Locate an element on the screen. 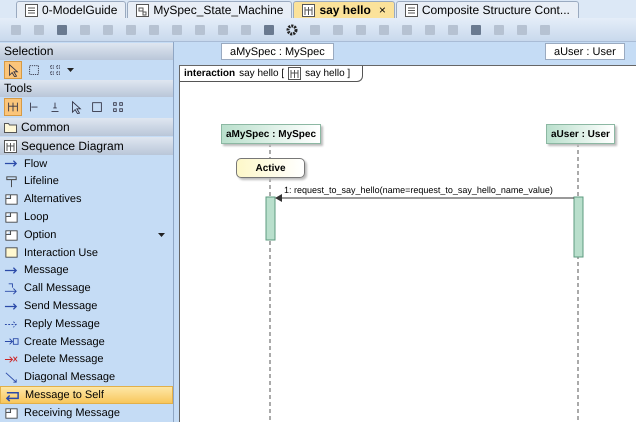  palette-header: Selection is located at coordinates (86, 51).